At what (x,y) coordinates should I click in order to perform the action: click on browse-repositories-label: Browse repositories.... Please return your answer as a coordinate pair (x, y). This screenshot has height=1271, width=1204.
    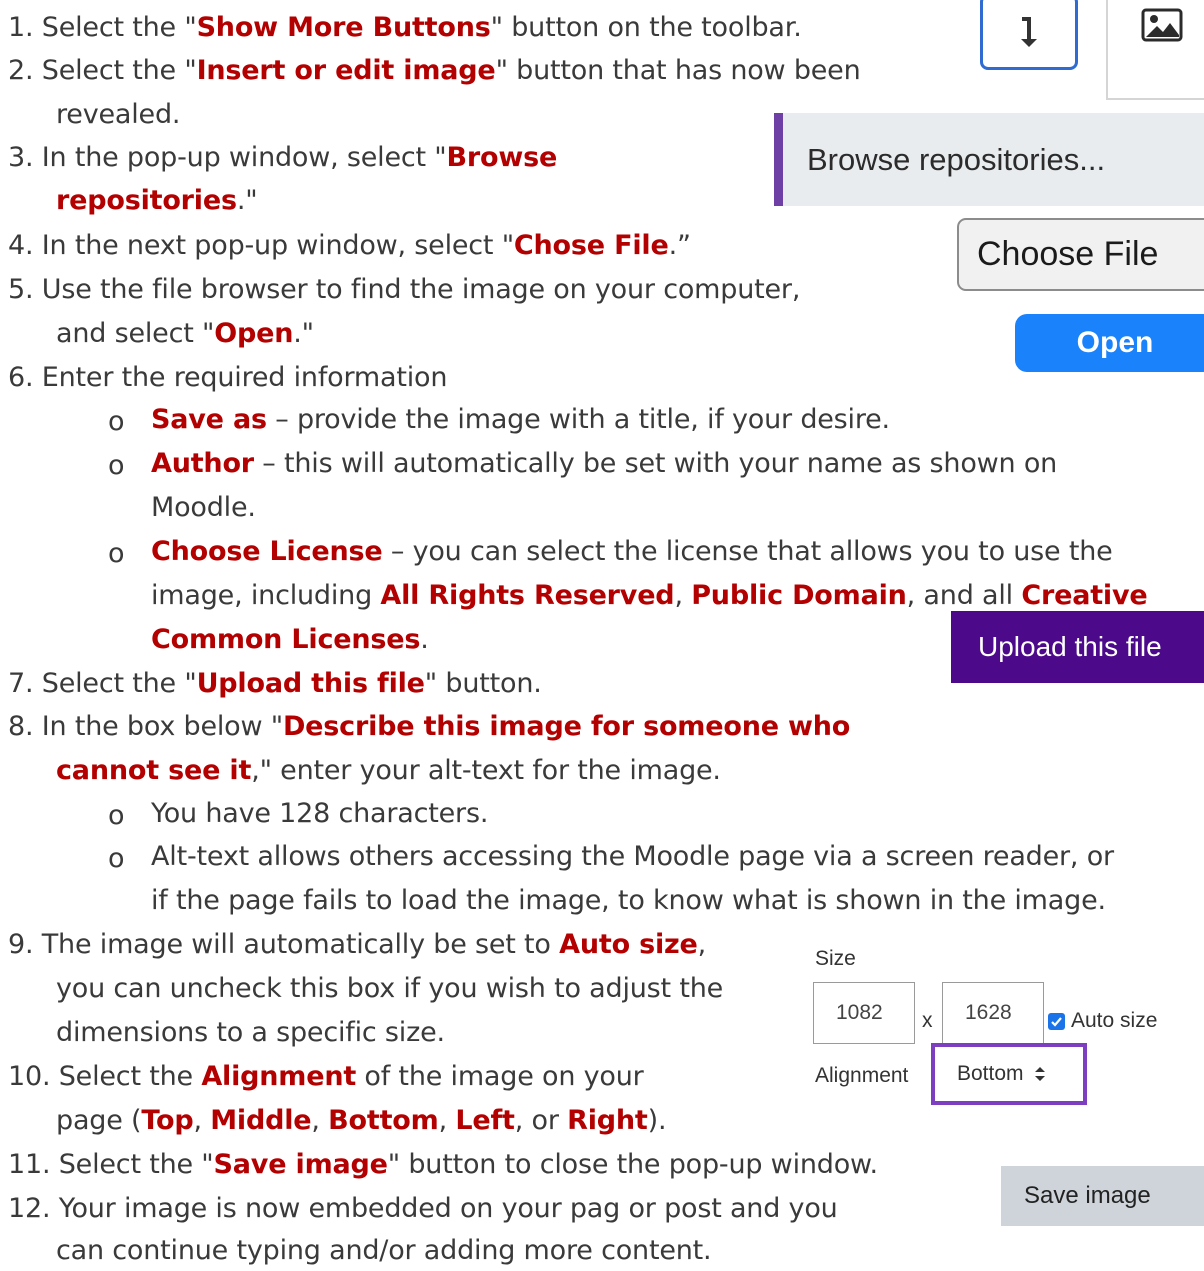
    Looking at the image, I should click on (956, 159).